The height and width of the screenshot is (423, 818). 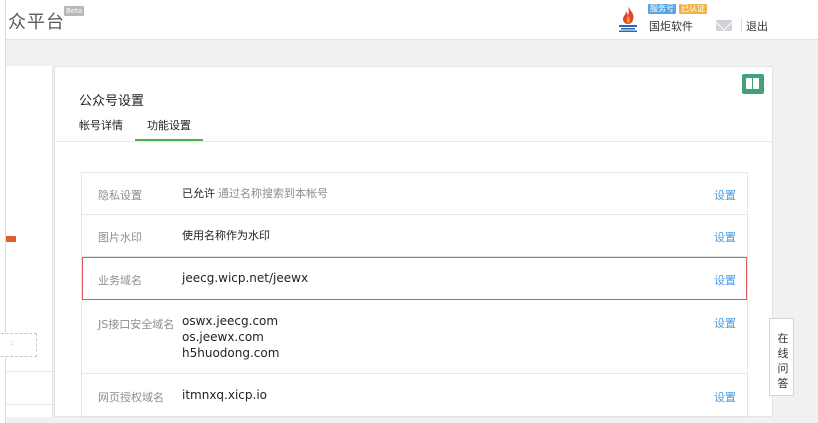 What do you see at coordinates (273, 193) in the screenshot?
I see `privacy-note: 通过名称搜索到本帐号` at bounding box center [273, 193].